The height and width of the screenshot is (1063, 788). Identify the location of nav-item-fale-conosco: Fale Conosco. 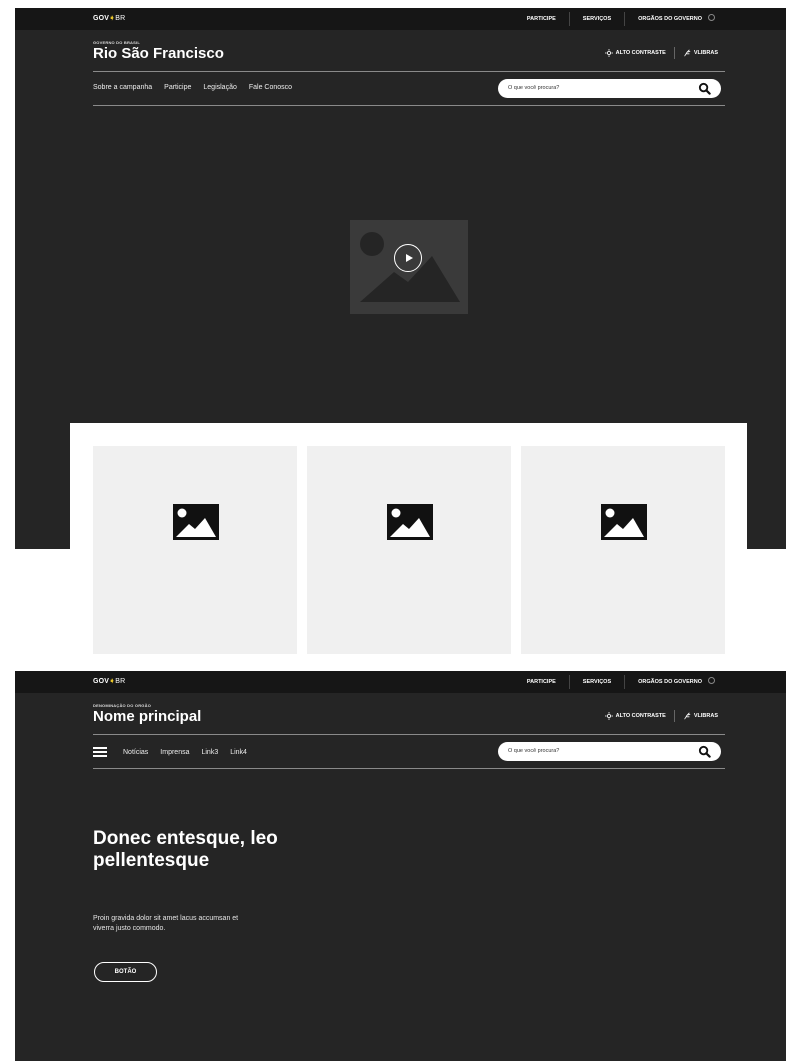
(270, 87).